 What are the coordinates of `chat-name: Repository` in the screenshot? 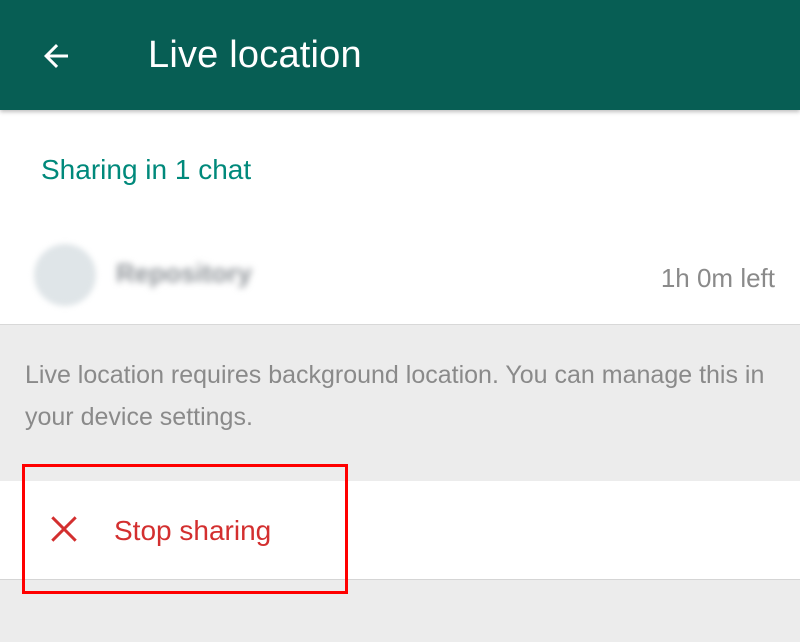 It's located at (184, 273).